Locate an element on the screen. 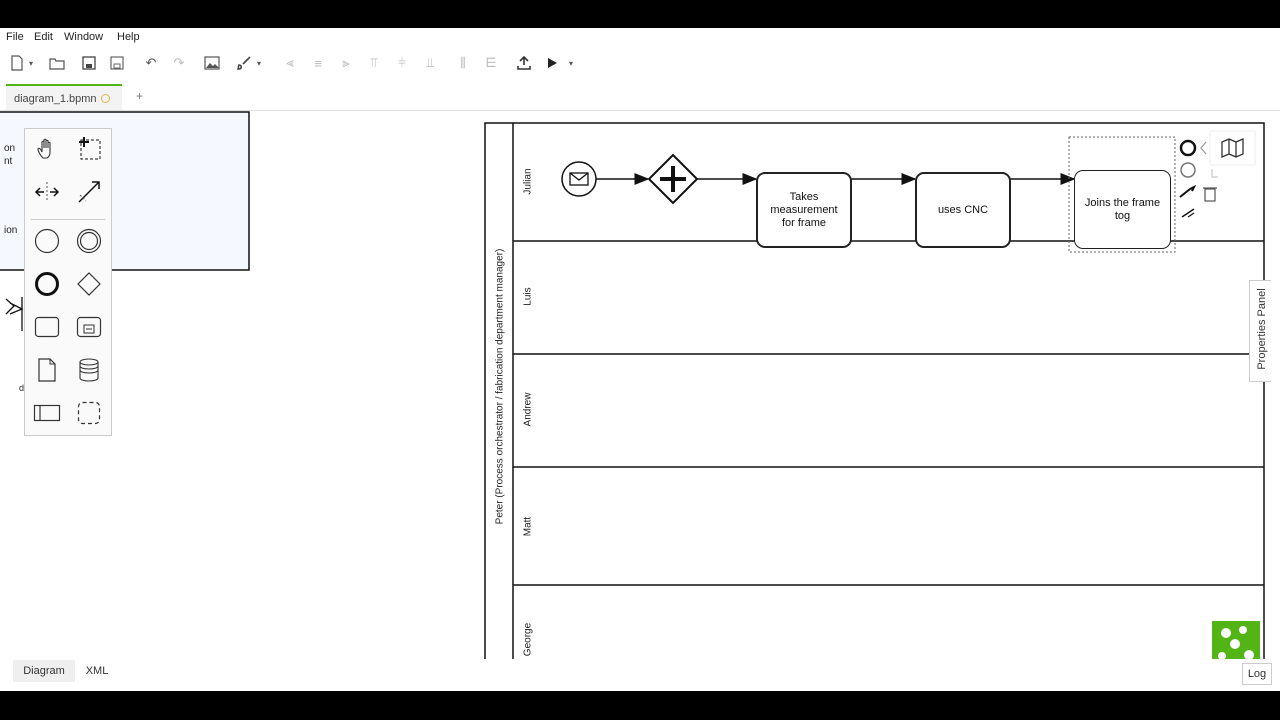 This screenshot has height=720, width=1280. run-icon is located at coordinates (552, 63).